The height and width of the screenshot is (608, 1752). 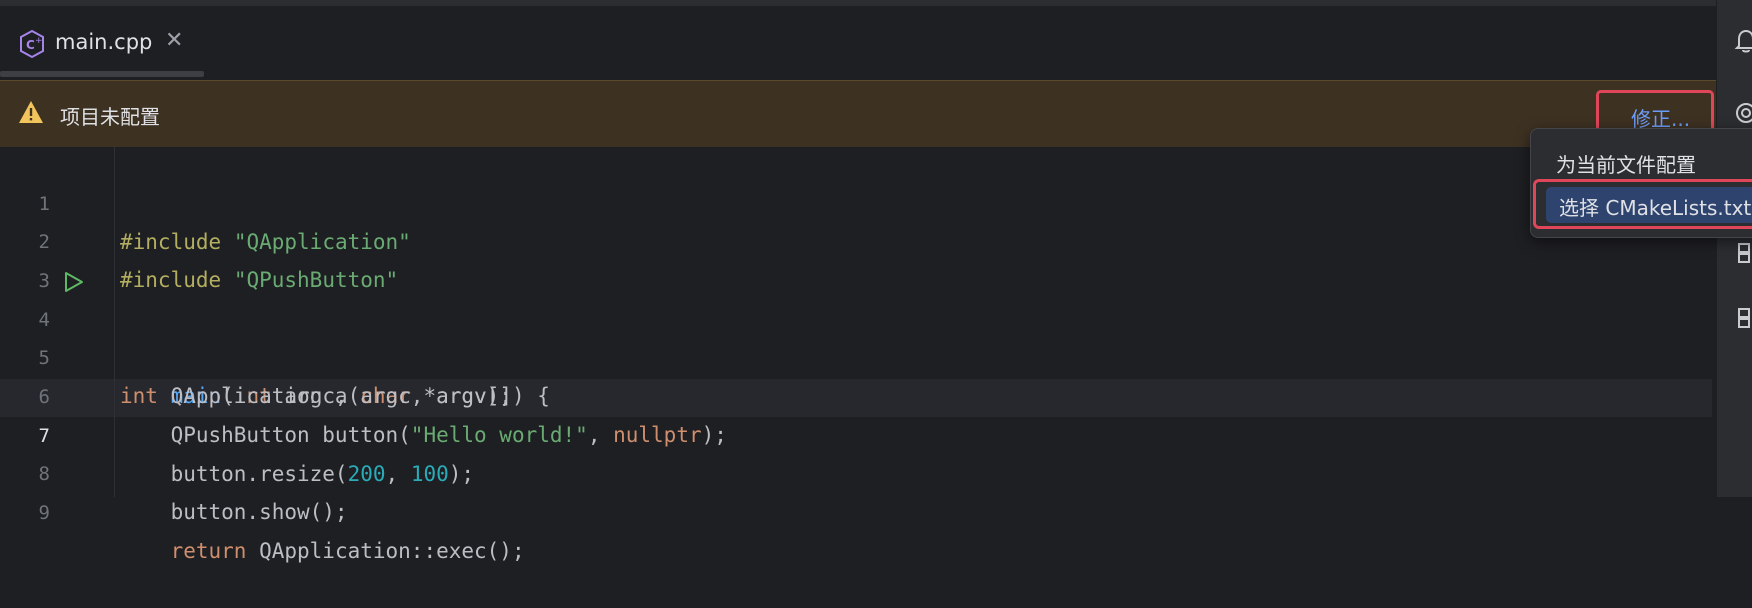 I want to click on run-gutter-icon, so click(x=73, y=282).